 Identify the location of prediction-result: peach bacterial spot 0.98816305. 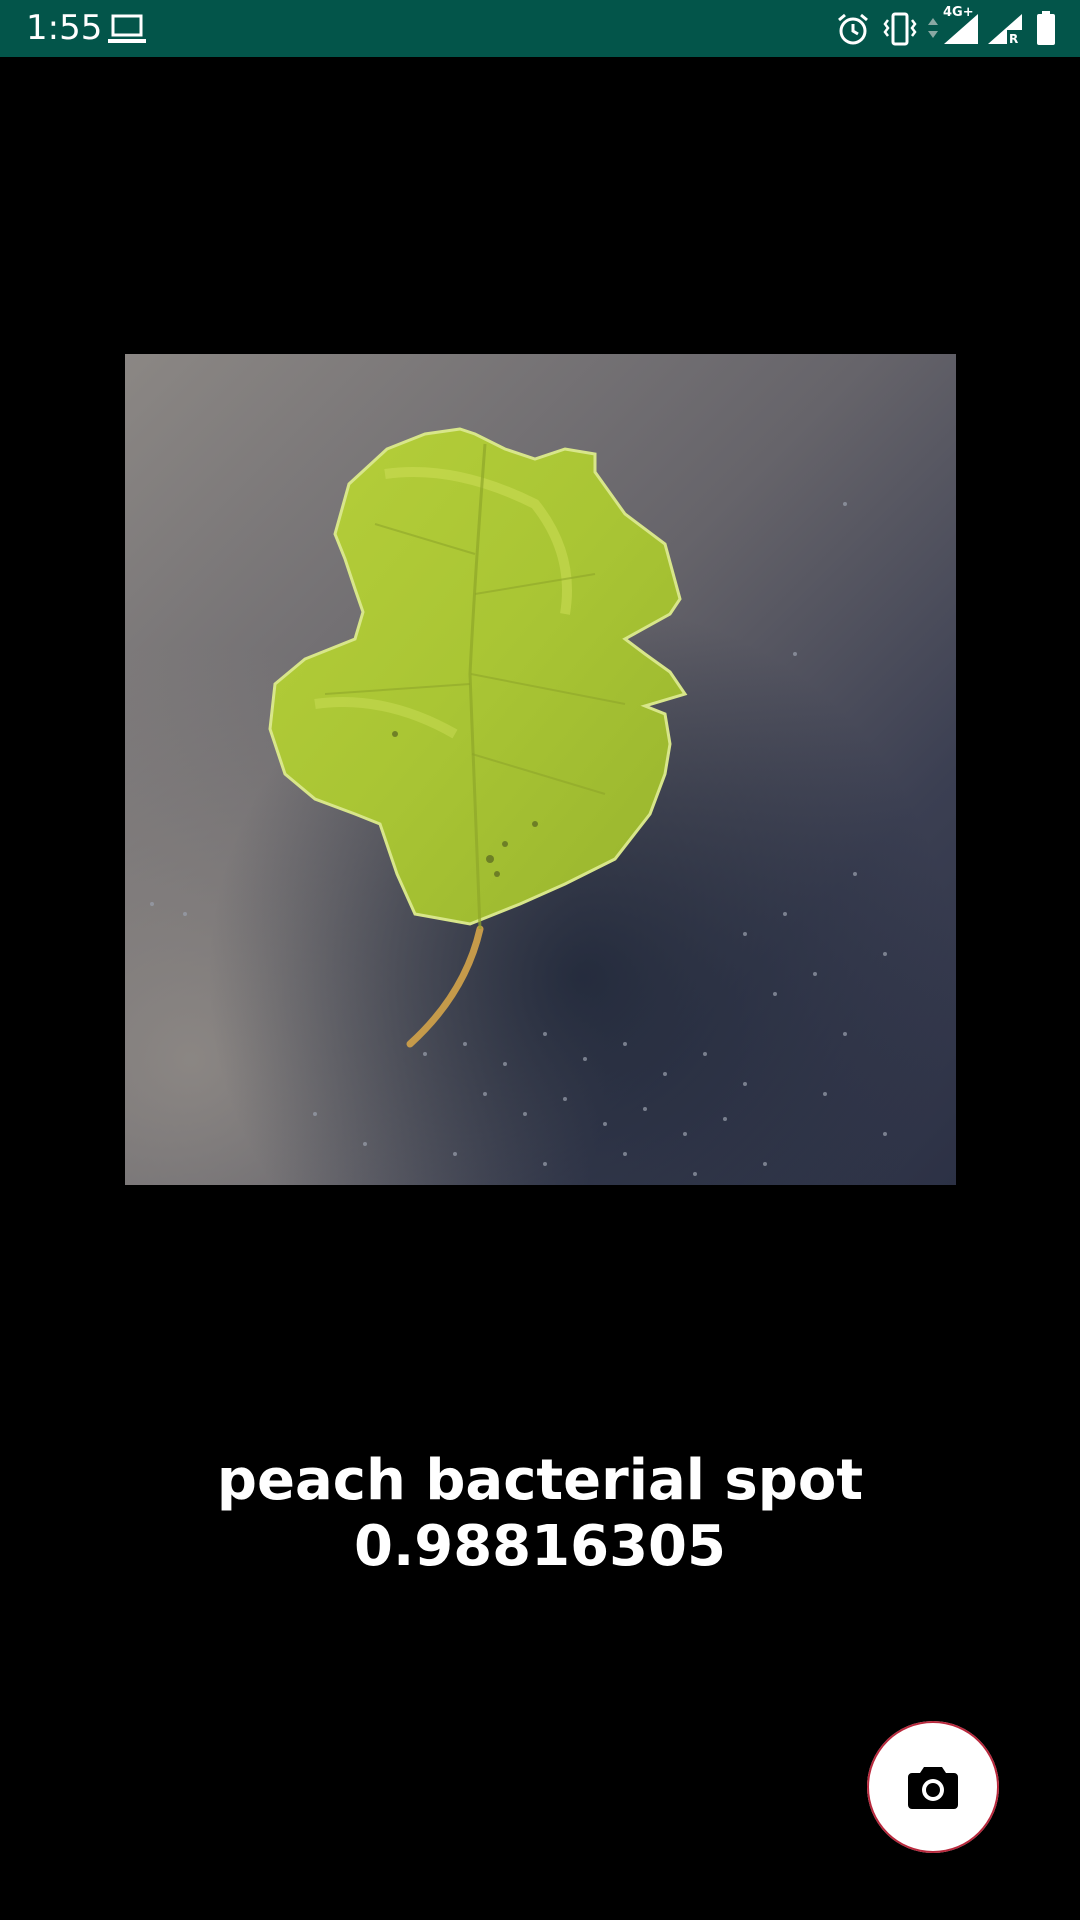
(540, 1514).